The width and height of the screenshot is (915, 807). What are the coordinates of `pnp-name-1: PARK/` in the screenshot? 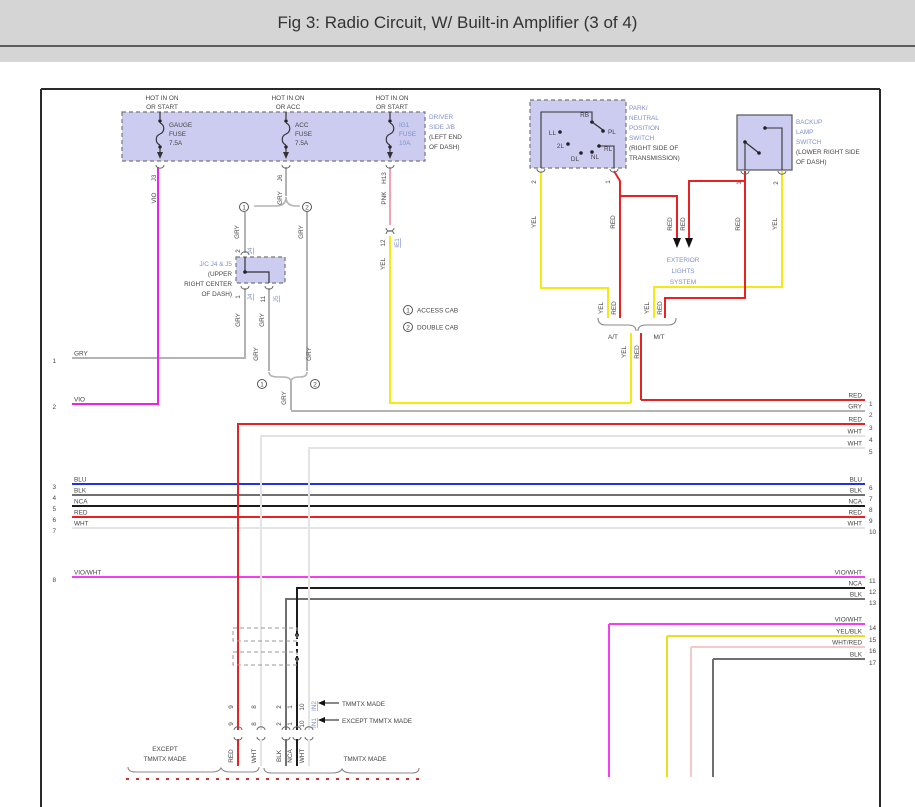 It's located at (638, 108).